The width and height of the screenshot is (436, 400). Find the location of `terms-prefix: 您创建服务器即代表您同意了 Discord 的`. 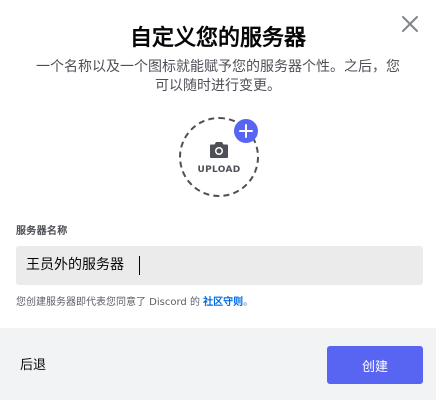

terms-prefix: 您创建服务器即代表您同意了 Discord 的 is located at coordinates (110, 302).